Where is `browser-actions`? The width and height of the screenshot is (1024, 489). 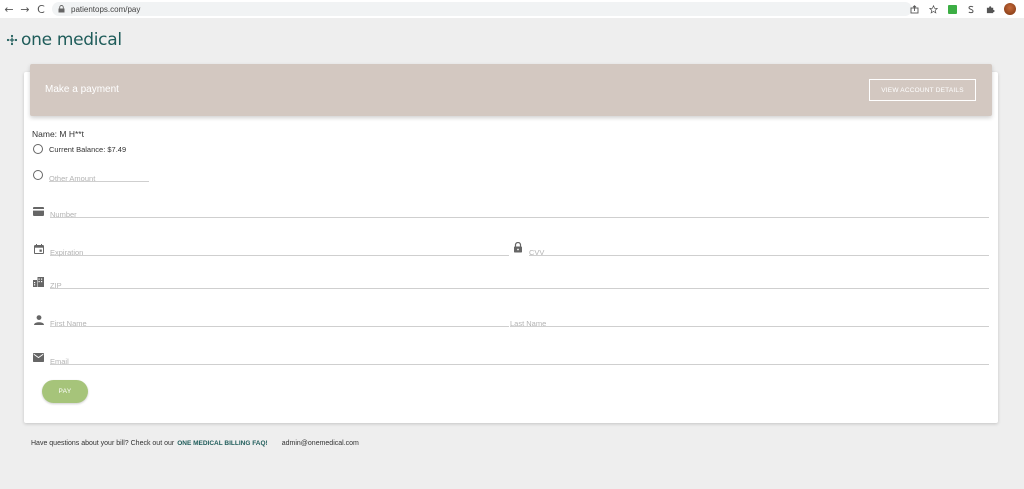 browser-actions is located at coordinates (962, 9).